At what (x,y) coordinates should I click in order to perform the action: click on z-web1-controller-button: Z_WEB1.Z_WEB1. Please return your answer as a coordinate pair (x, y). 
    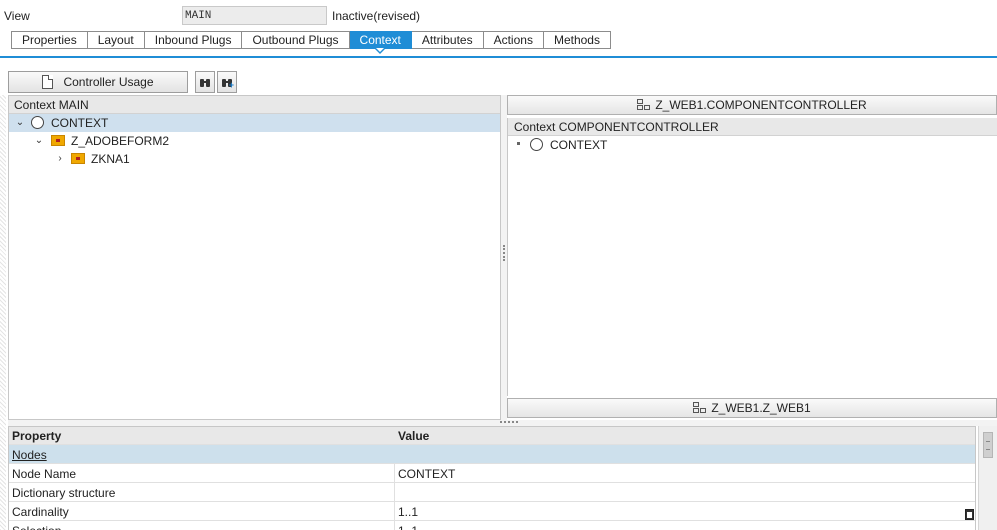
    Looking at the image, I should click on (752, 408).